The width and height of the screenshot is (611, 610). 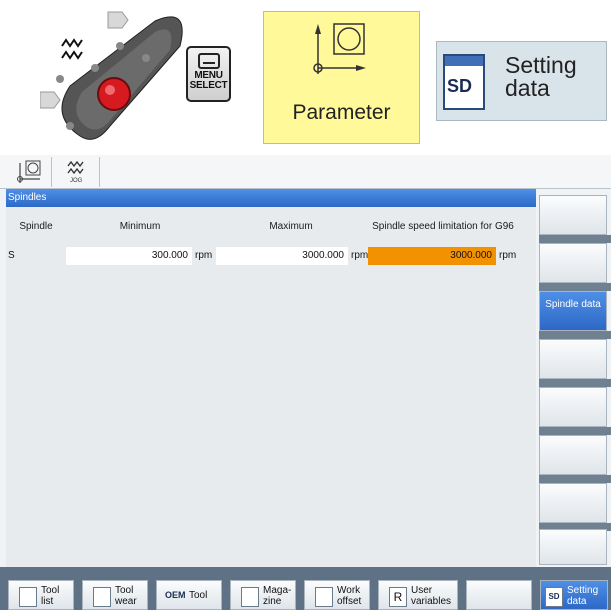 I want to click on spindle-name: S, so click(x=11, y=255).